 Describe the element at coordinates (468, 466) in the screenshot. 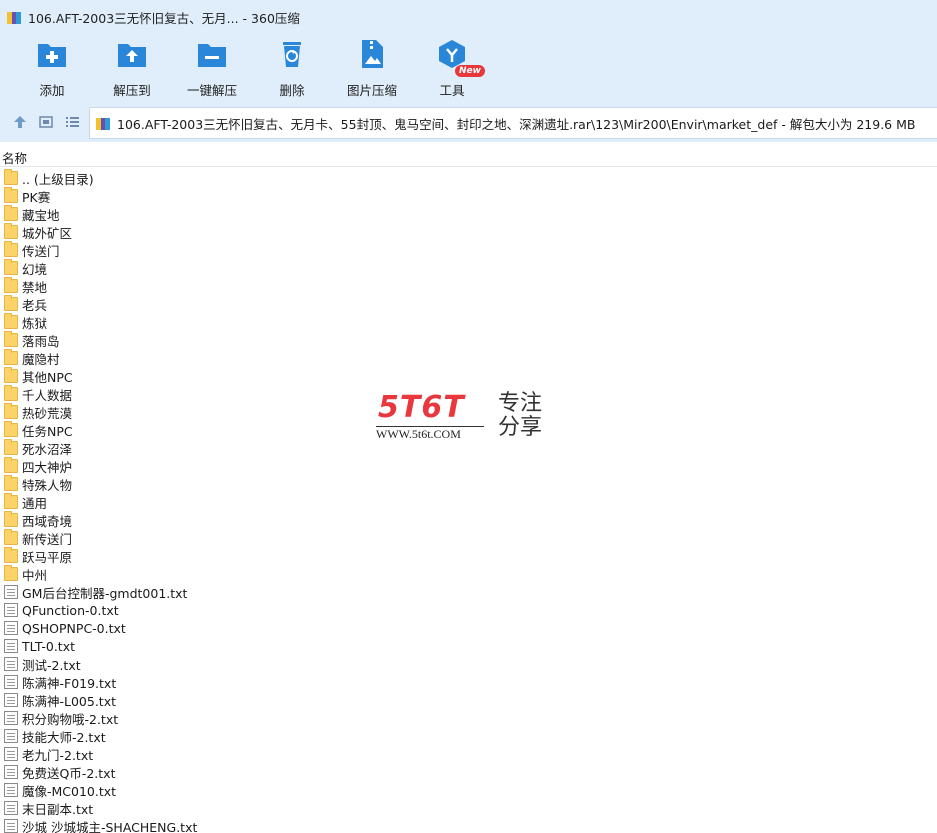

I see `folder-row: 四大神炉` at that location.